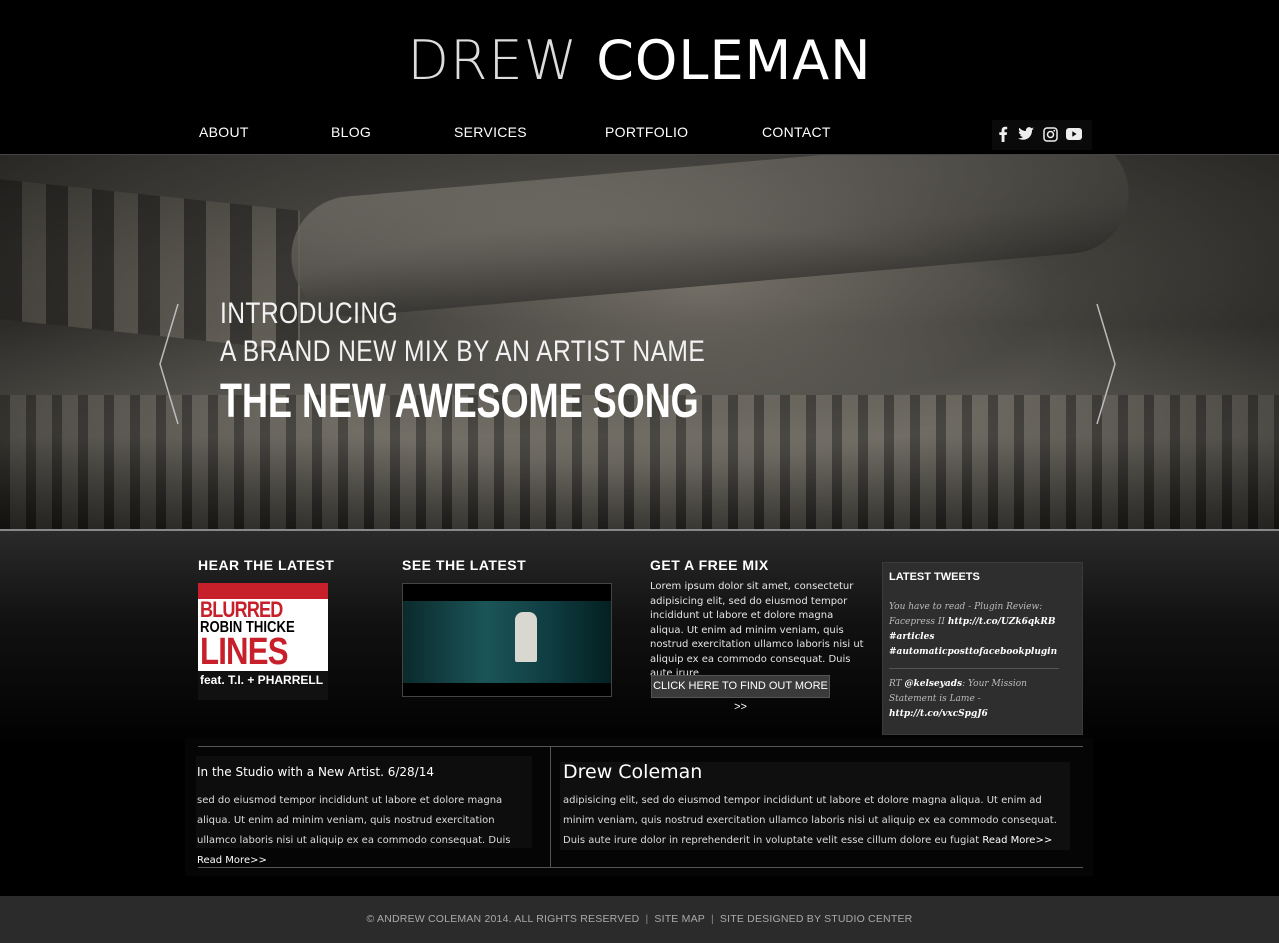 This screenshot has width=1279, height=943. Describe the element at coordinates (679, 919) in the screenshot. I see `footer-sitemap-link: SITE MAP` at that location.